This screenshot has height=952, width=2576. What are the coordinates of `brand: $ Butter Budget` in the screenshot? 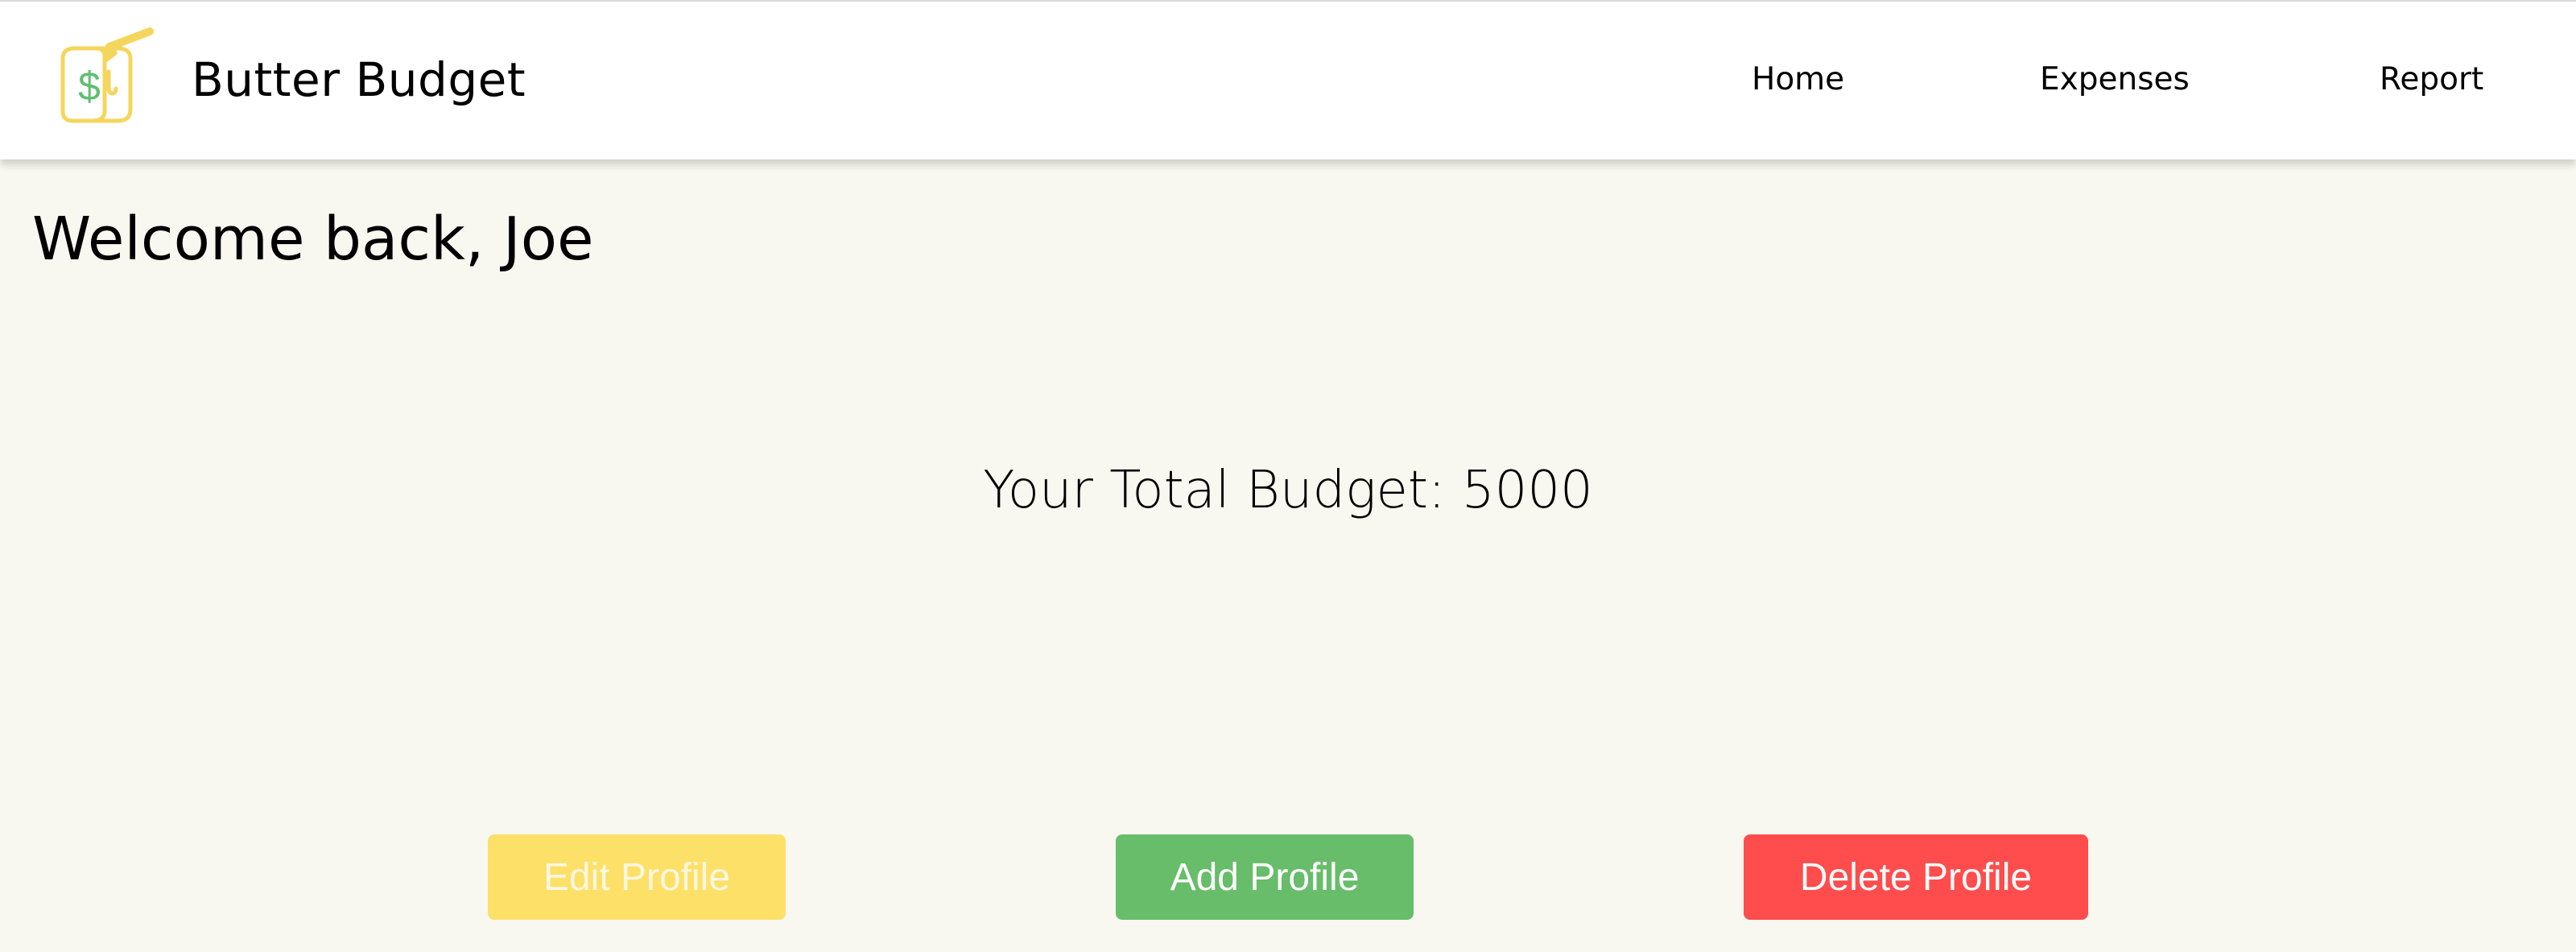 It's located at (286, 79).